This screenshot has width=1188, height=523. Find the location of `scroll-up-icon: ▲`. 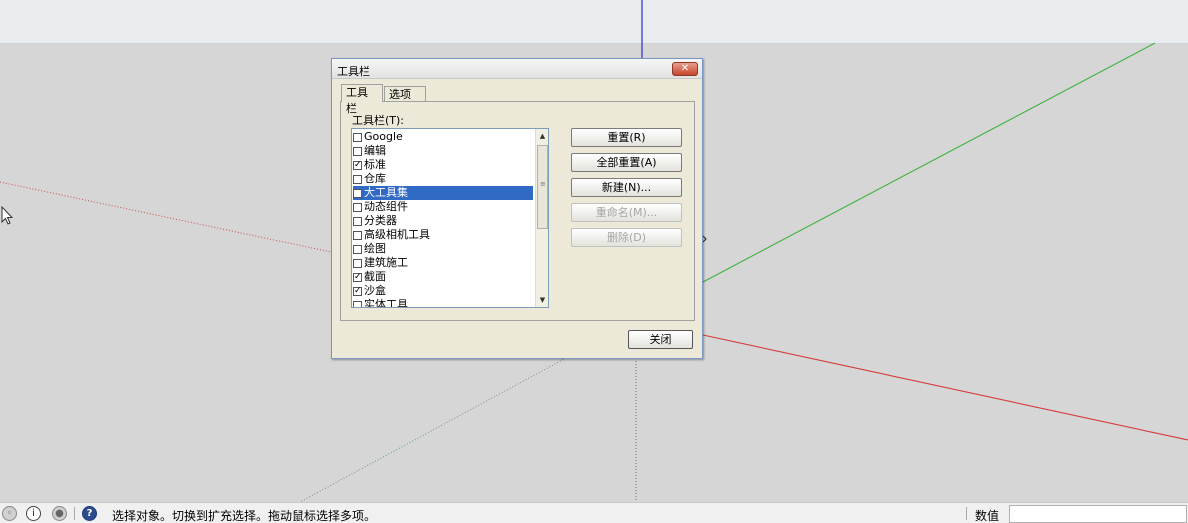

scroll-up-icon: ▲ is located at coordinates (542, 136).